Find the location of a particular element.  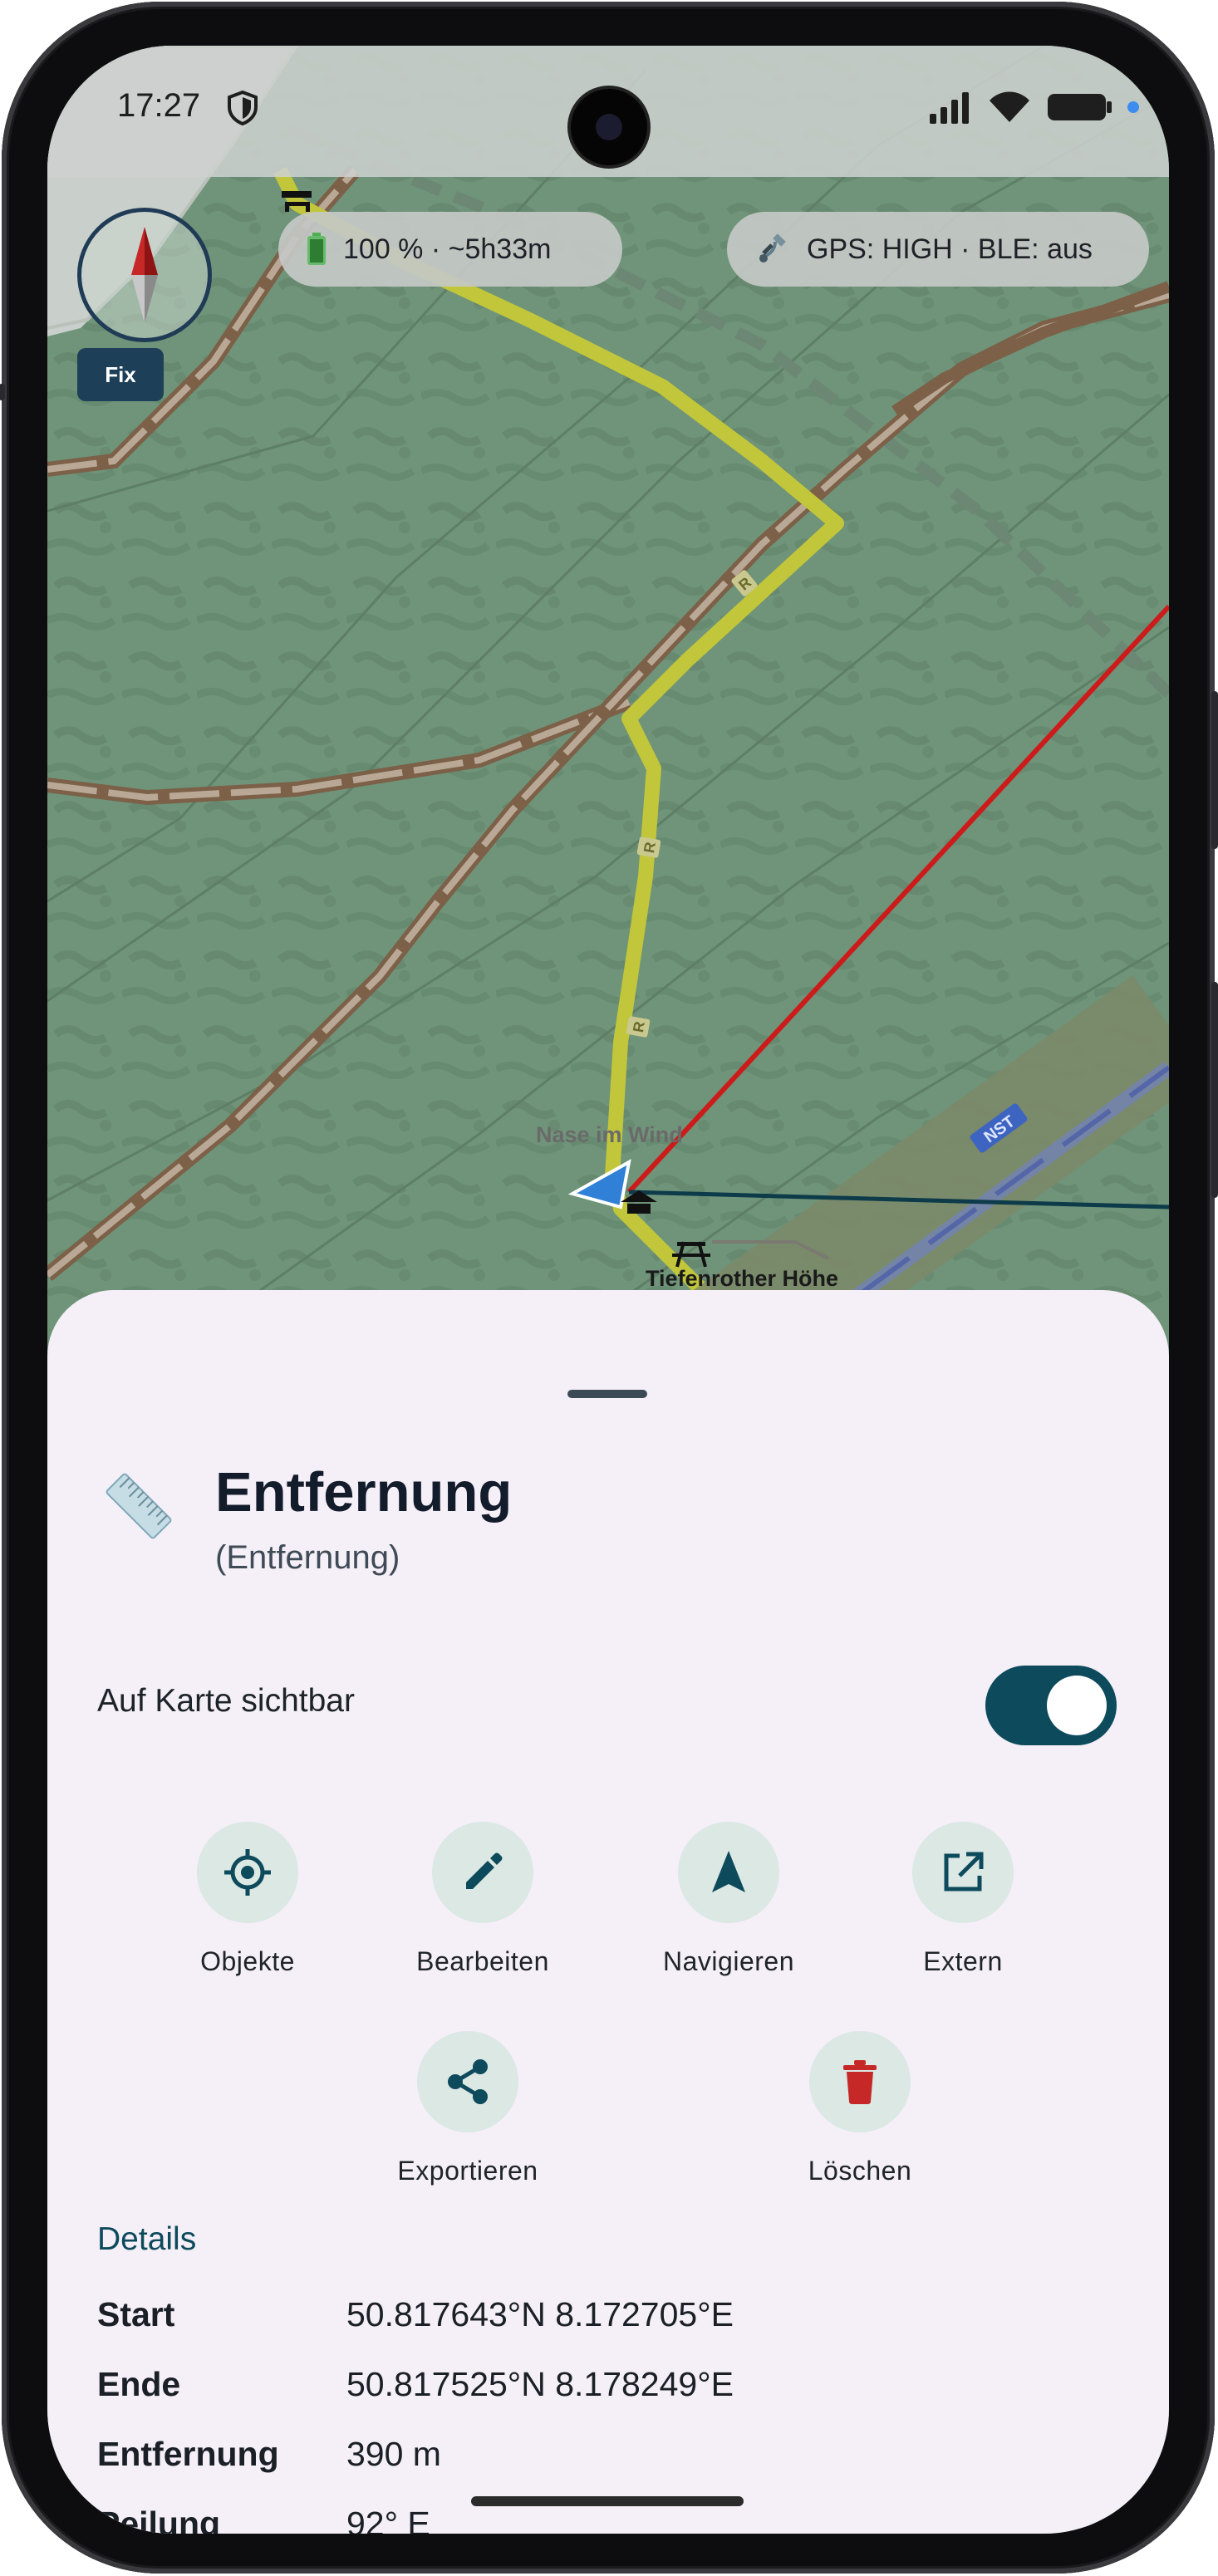

toggle-knob is located at coordinates (1077, 1705).